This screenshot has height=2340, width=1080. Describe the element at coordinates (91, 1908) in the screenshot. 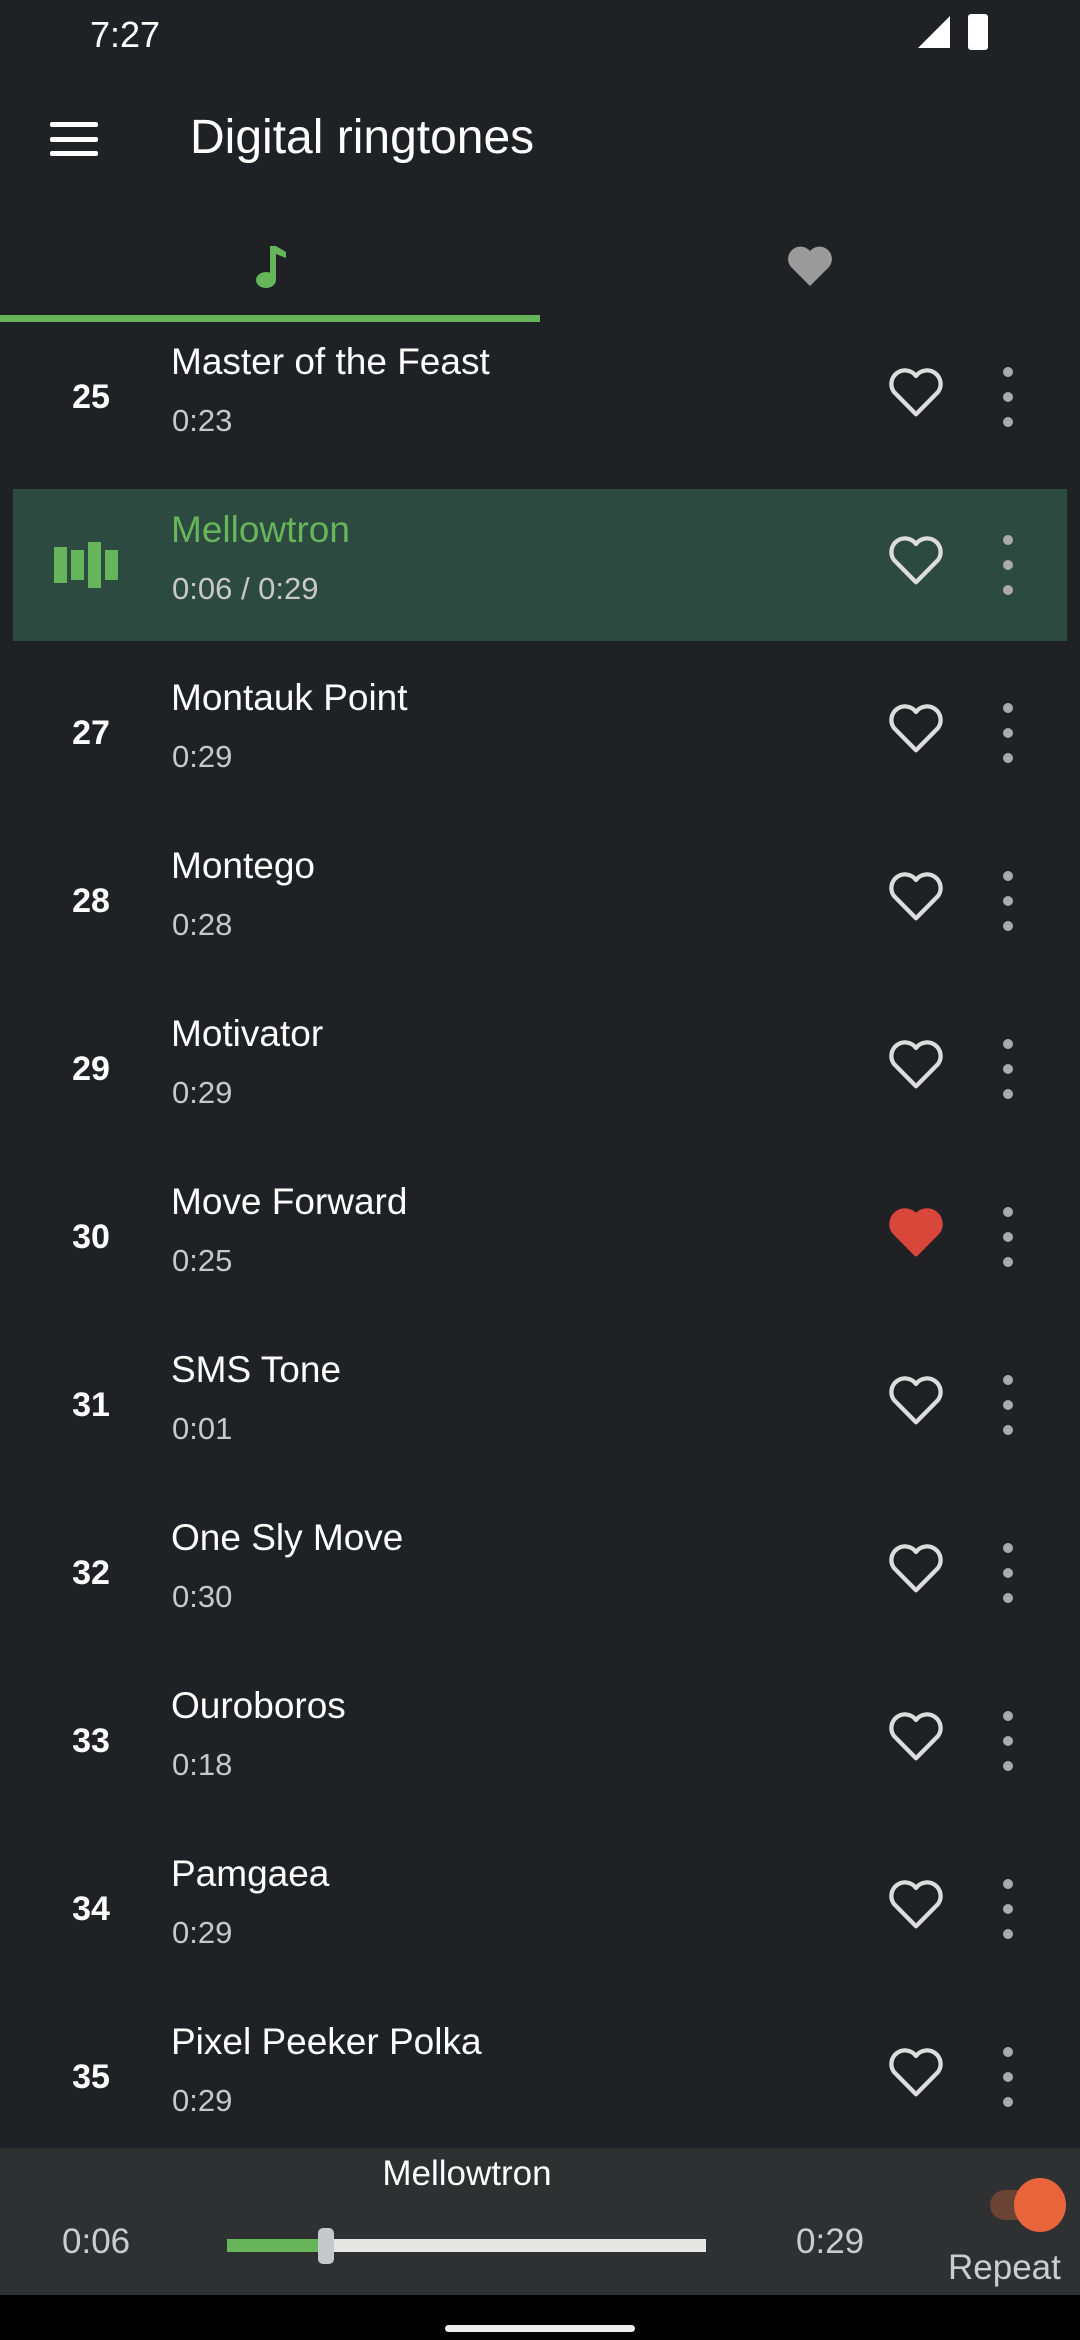

I see `track-number: 34` at that location.